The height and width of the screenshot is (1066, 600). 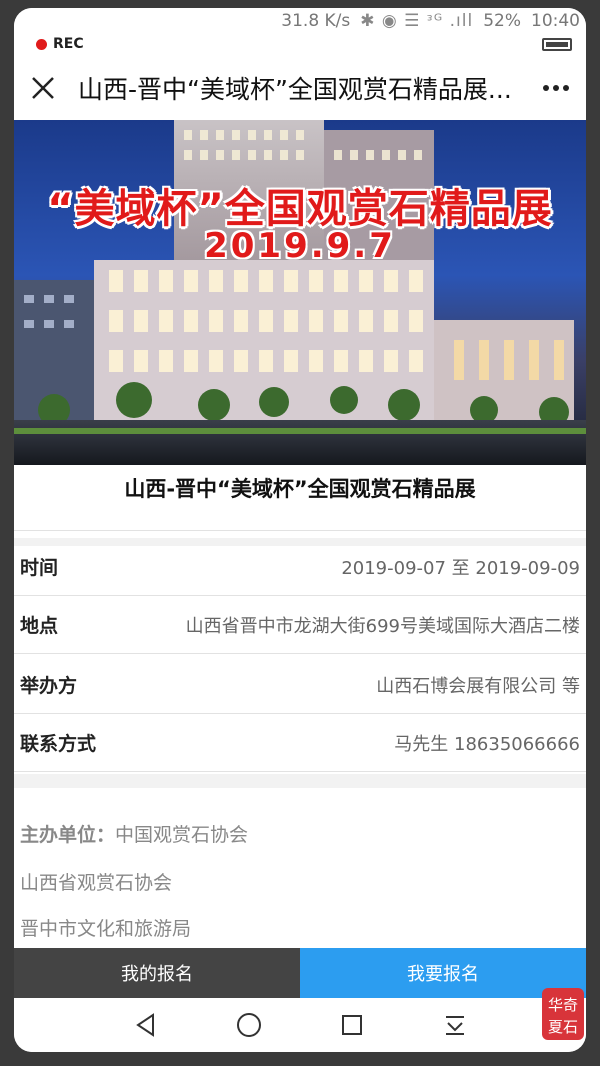 I want to click on bottom-action-bar: 我的报名 我要报名, so click(x=300, y=973).